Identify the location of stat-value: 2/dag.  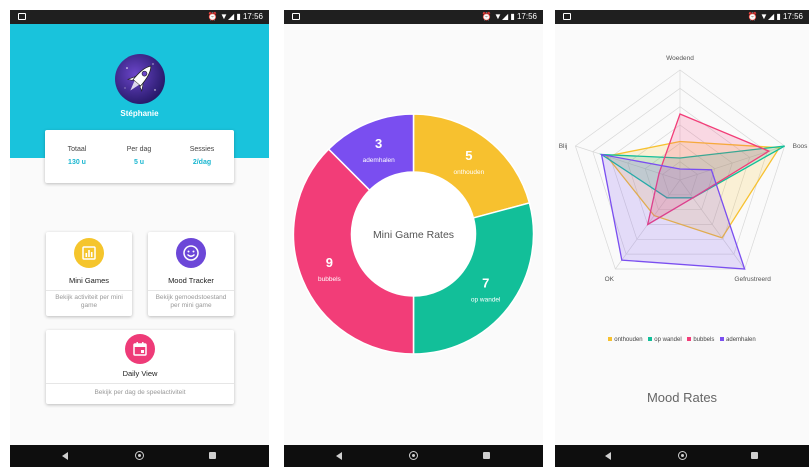
(202, 162).